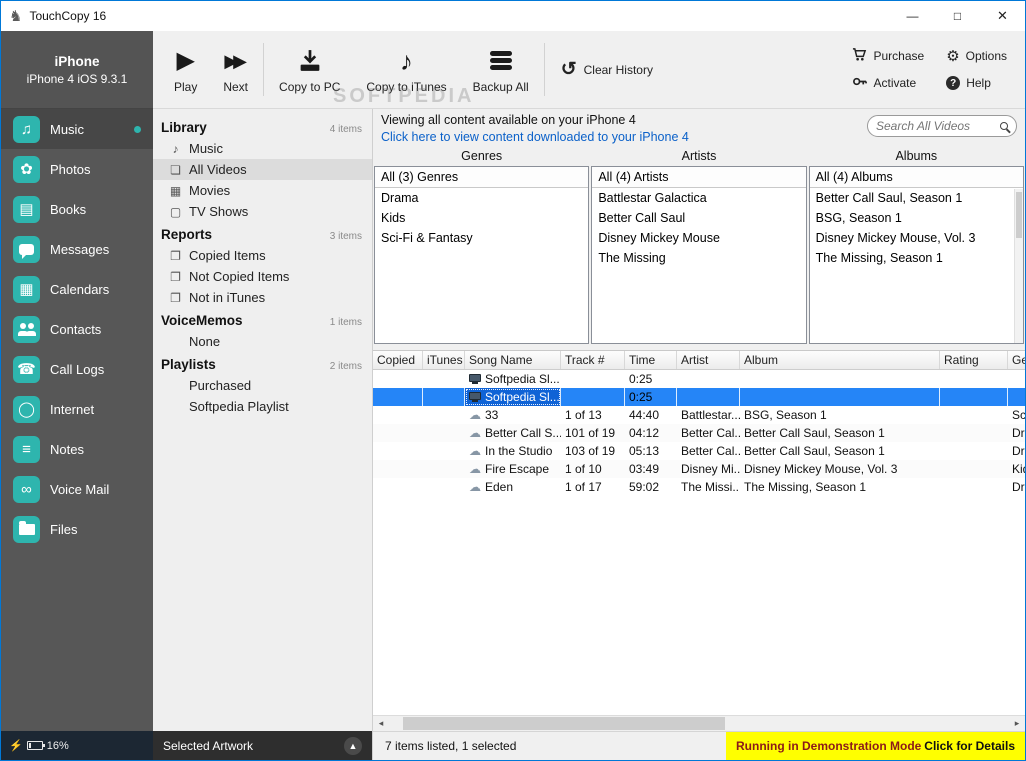 This screenshot has height=761, width=1026. What do you see at coordinates (953, 56) in the screenshot?
I see `gear-icon: ⚙` at bounding box center [953, 56].